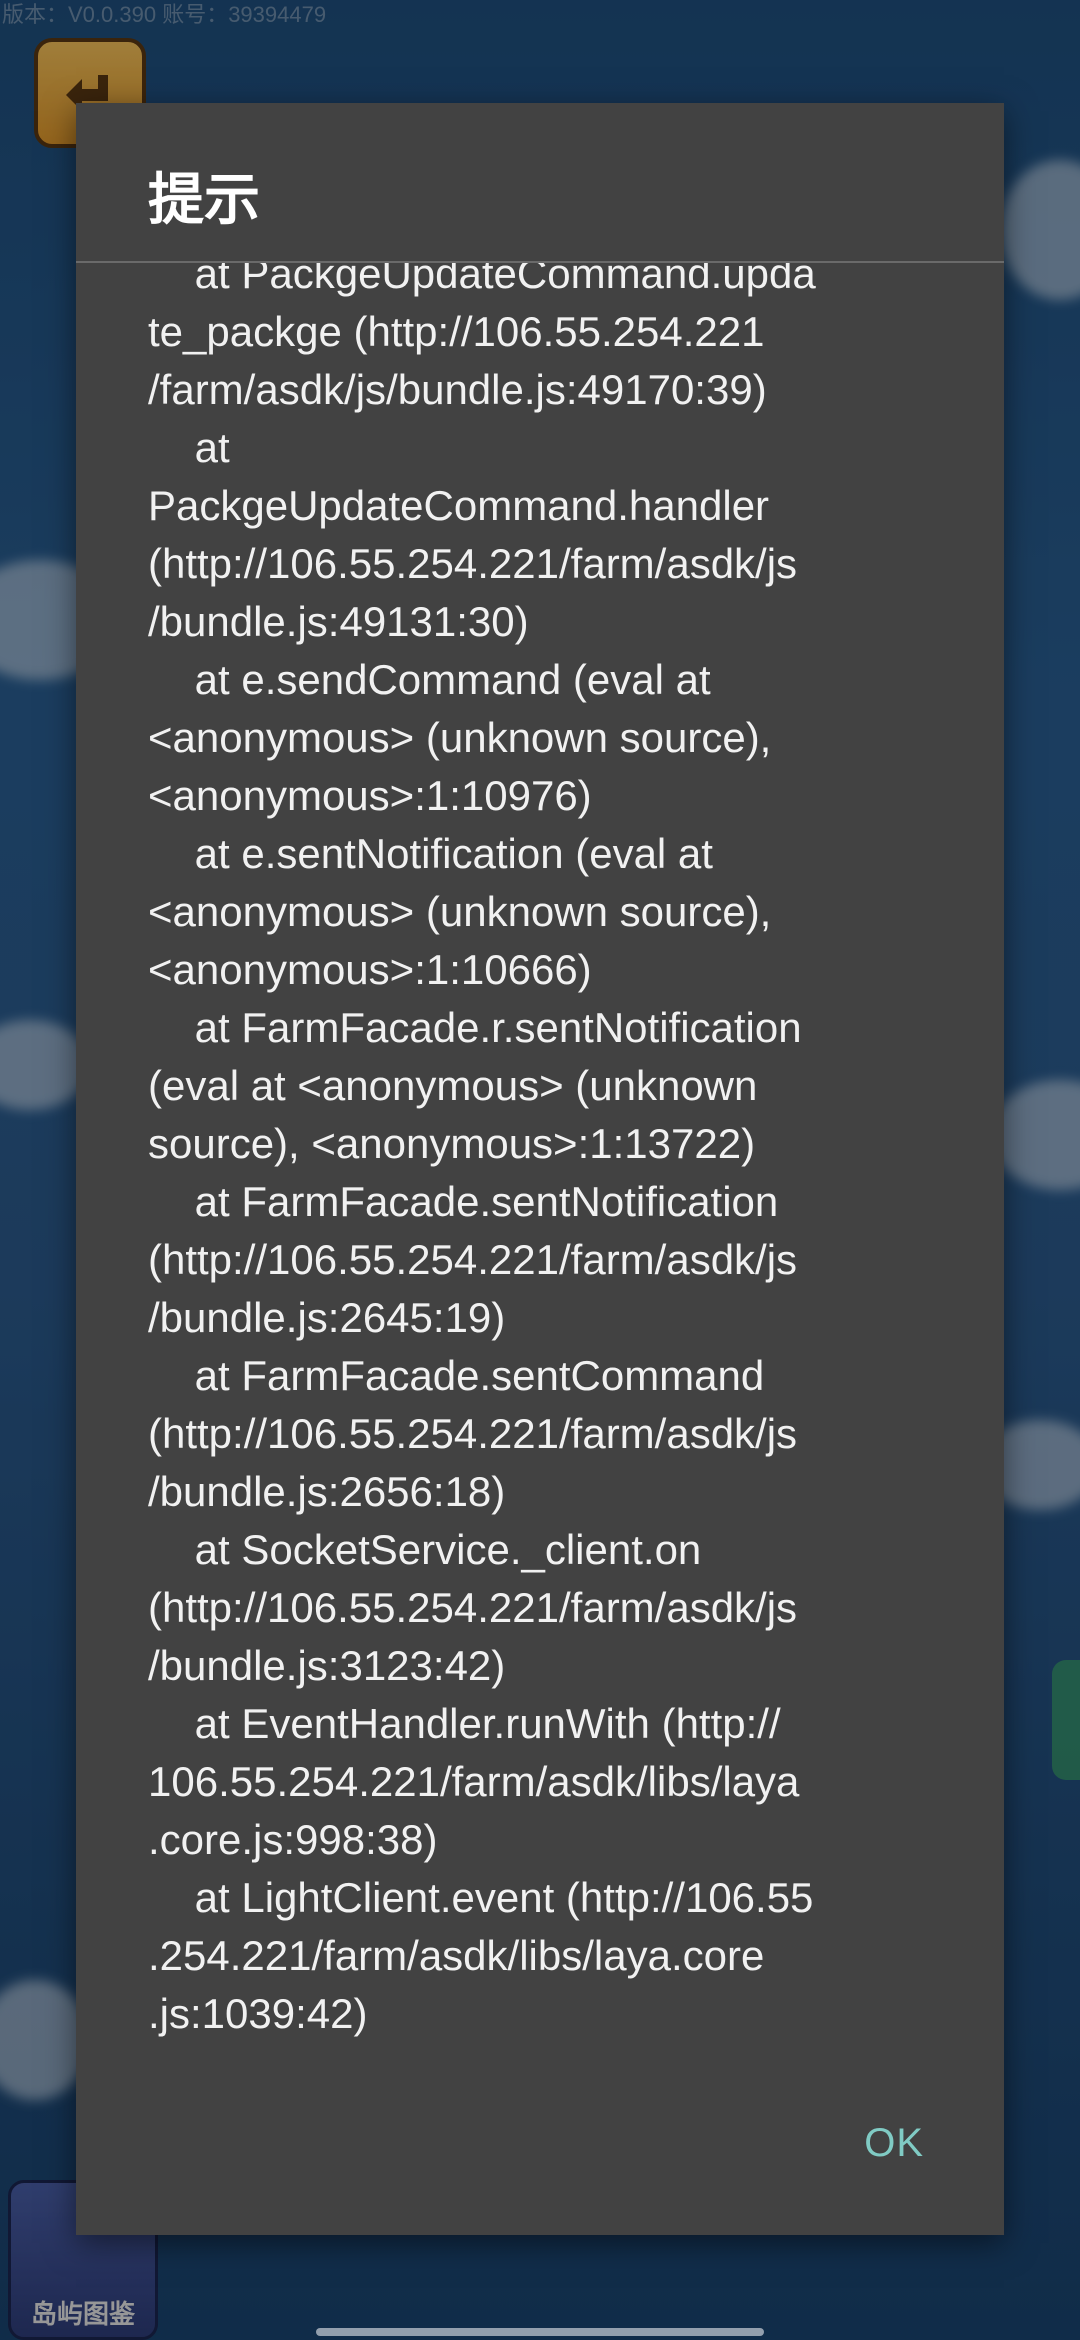 The height and width of the screenshot is (2340, 1080). What do you see at coordinates (204, 200) in the screenshot?
I see `dialog-title: 提示` at bounding box center [204, 200].